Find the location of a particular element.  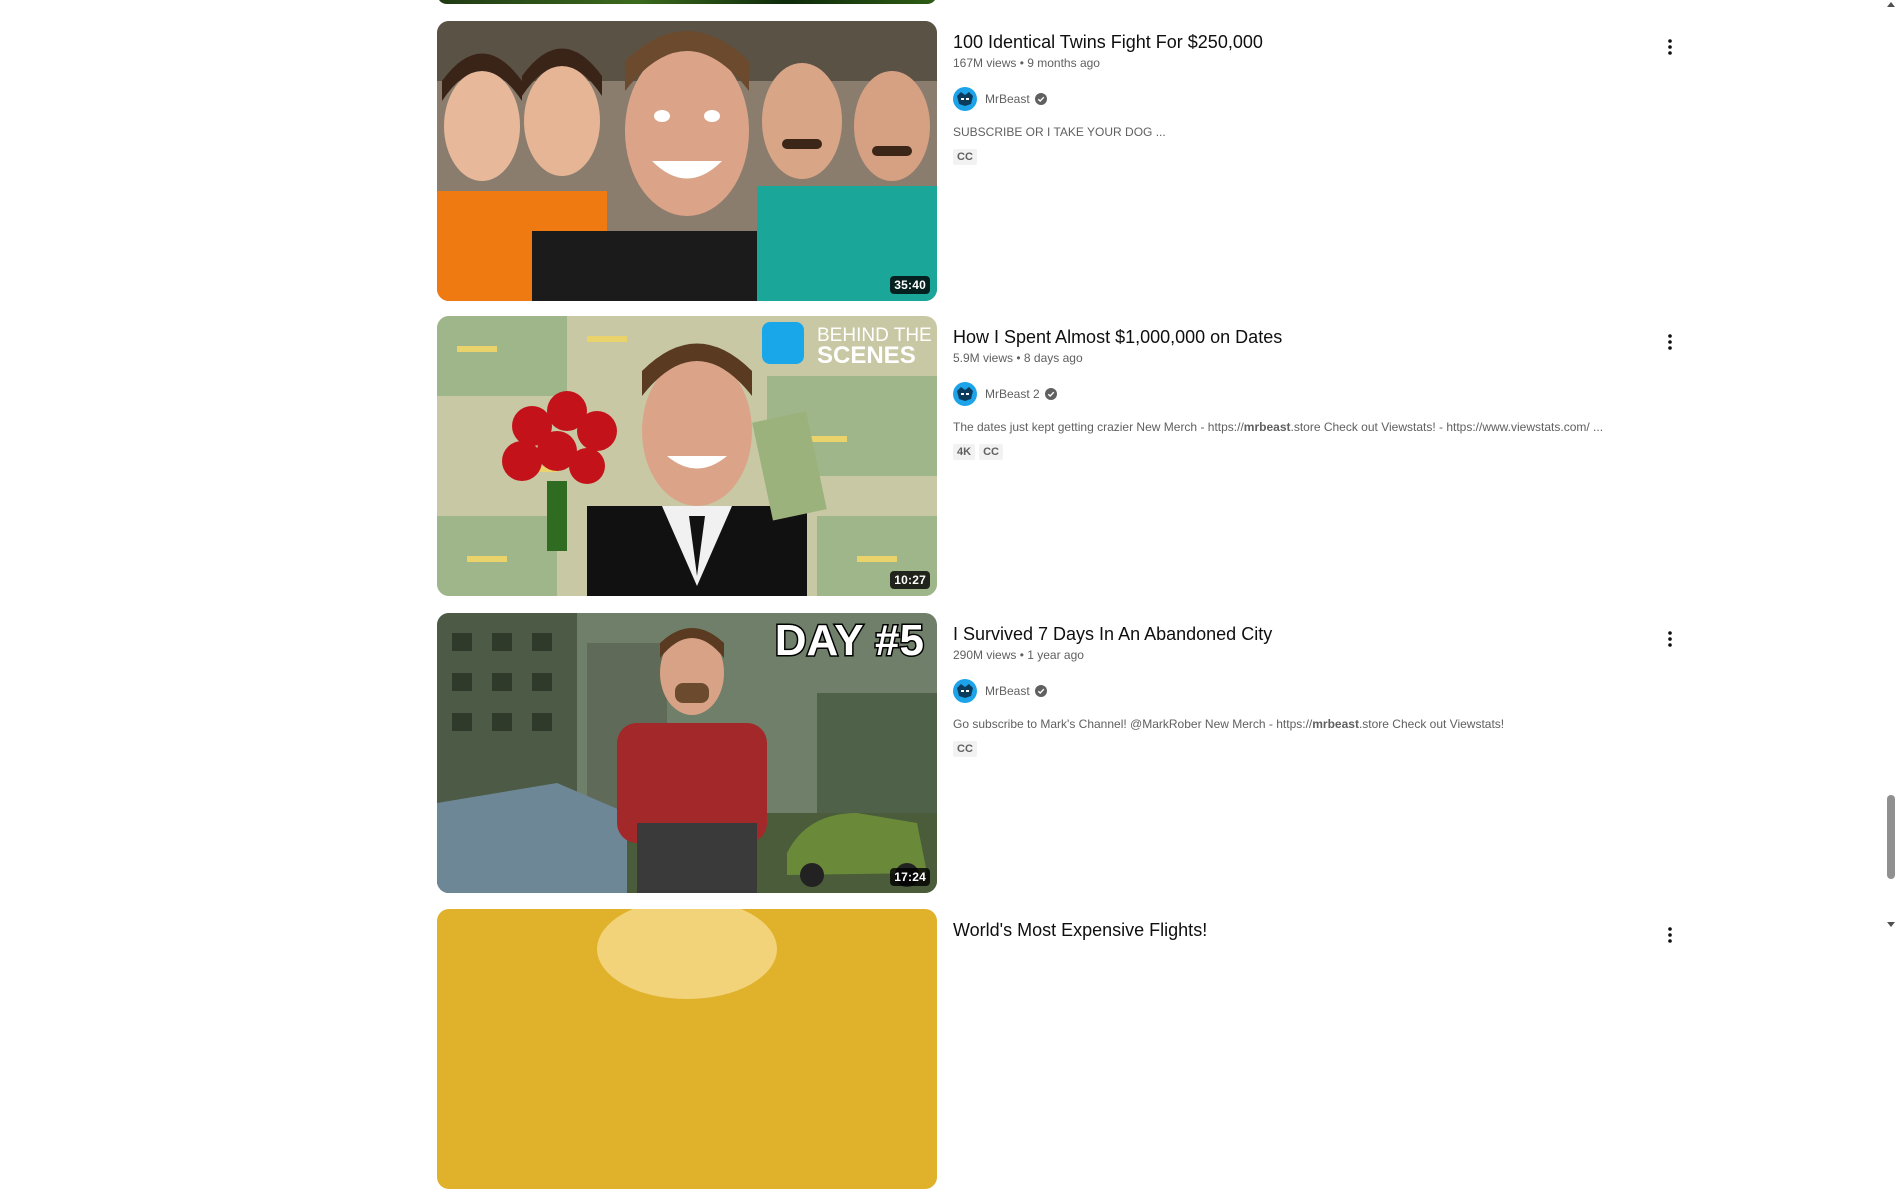

upload-age: 1 year ago is located at coordinates (1055, 655).